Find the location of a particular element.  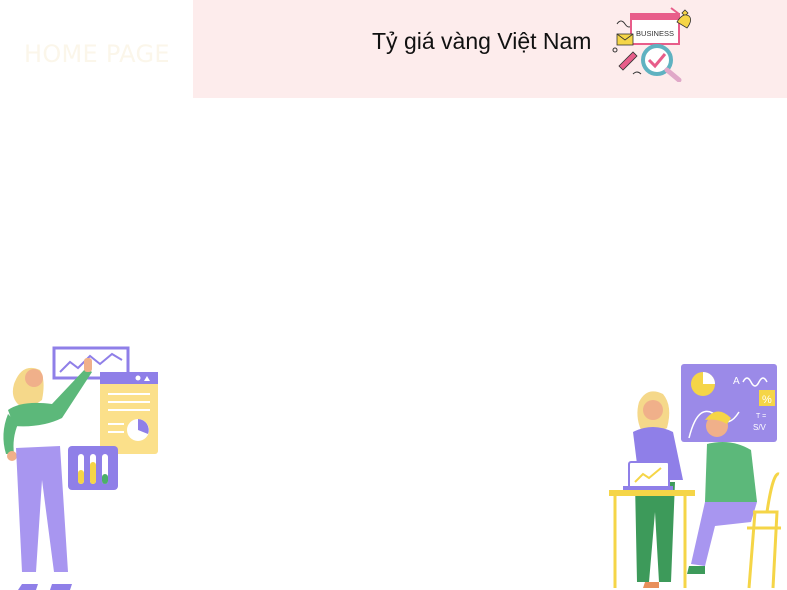

header-banner: Tỷ giá vàng Việt Nam BUSINESS is located at coordinates (490, 49).